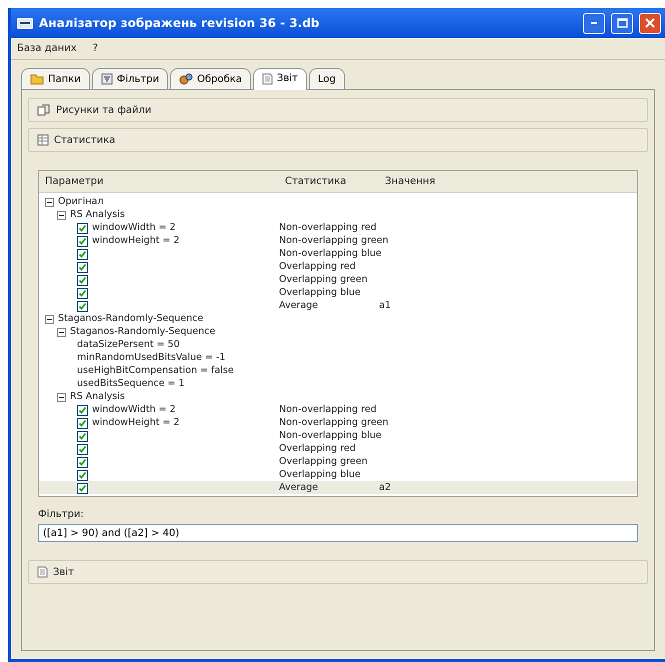  What do you see at coordinates (25, 23) in the screenshot?
I see `app-icon` at bounding box center [25, 23].